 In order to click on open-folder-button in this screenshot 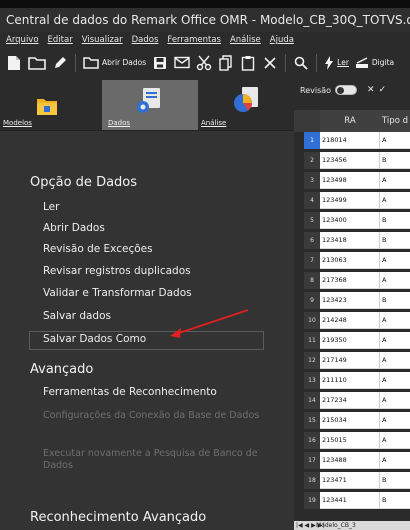, I will do `click(37, 63)`.